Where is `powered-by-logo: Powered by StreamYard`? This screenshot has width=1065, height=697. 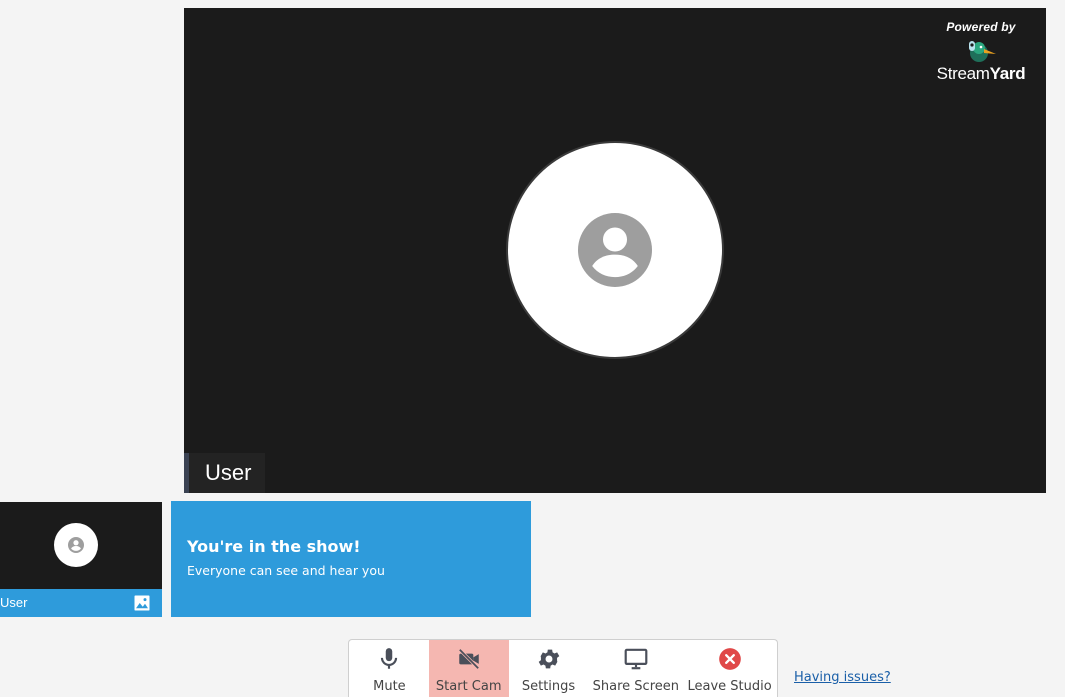 powered-by-logo: Powered by StreamYard is located at coordinates (981, 52).